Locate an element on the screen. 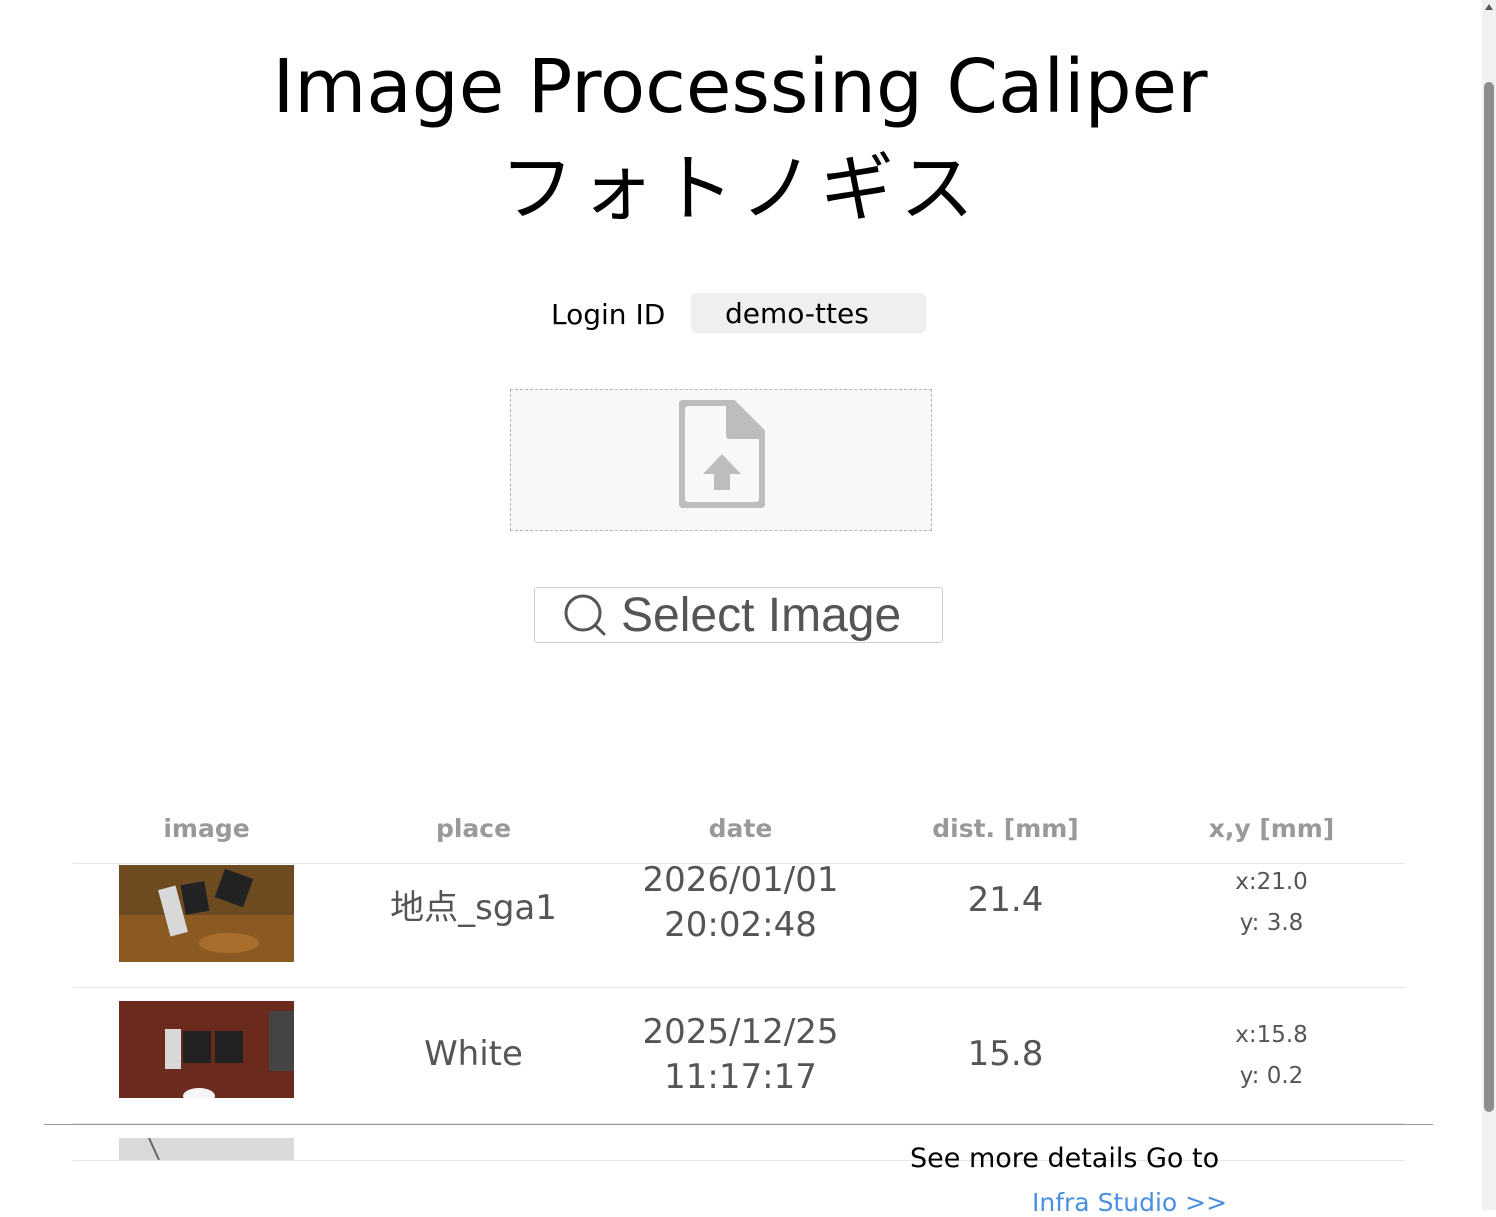 The height and width of the screenshot is (1217, 1496). col-header-image: image is located at coordinates (206, 828).